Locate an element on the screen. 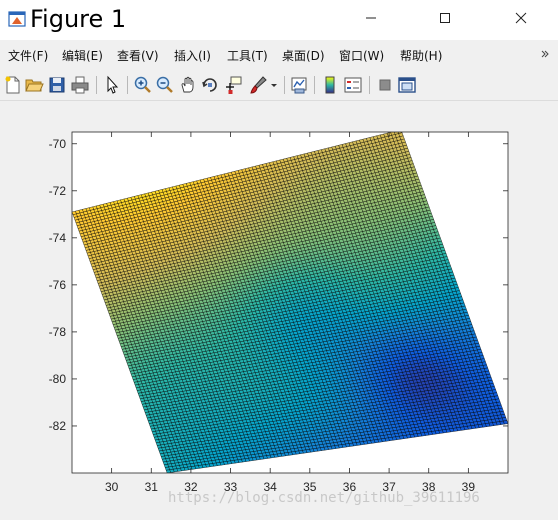  new-file-icon is located at coordinates (12, 85).